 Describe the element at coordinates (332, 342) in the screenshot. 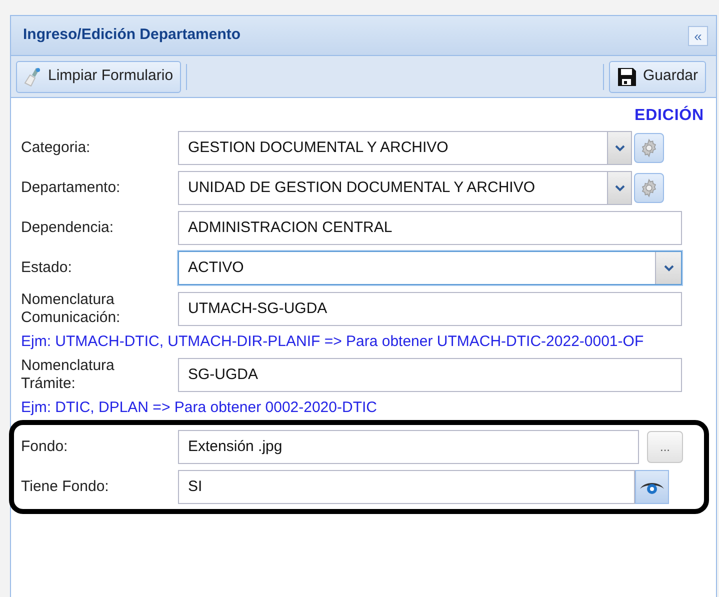

I see `hint-text: Ejm: UTMACH-DTIC, UTMACH-DIR-PLANIF => Para obtener UTMACH-DTIC-2022-0001-OF` at that location.